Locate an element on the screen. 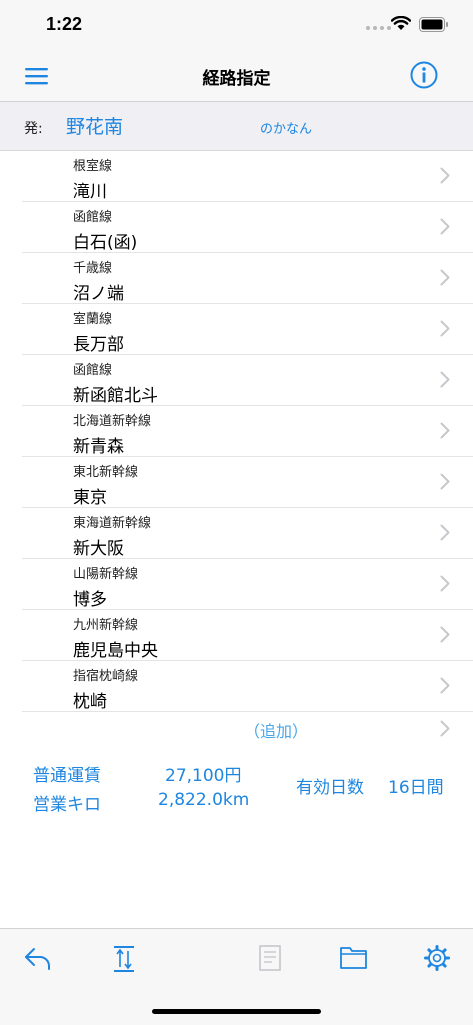  navigation-bar: 経路指定 is located at coordinates (236, 76).